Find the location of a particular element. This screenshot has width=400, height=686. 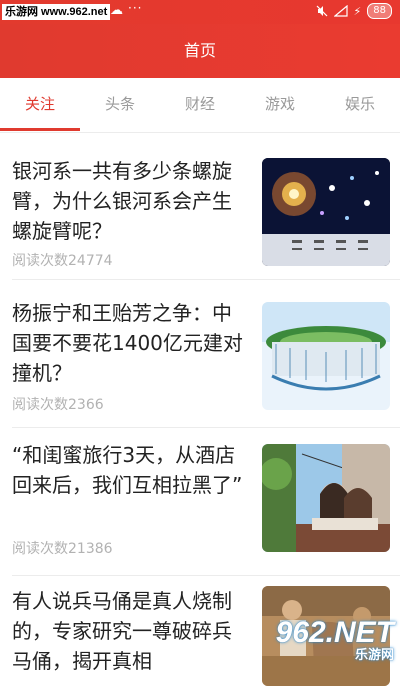

battery-indicator: 88 is located at coordinates (379, 11).